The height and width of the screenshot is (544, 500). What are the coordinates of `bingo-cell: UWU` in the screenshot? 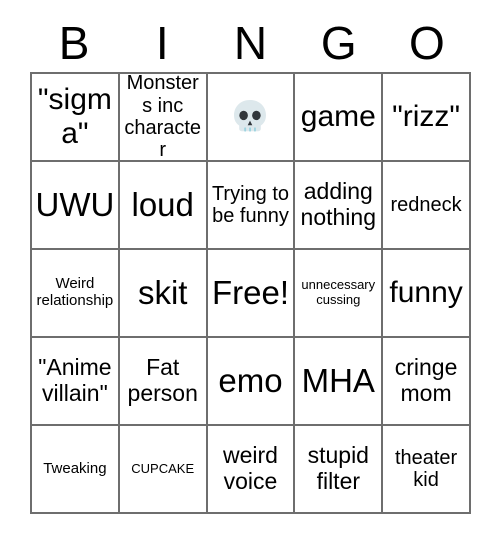 It's located at (76, 206).